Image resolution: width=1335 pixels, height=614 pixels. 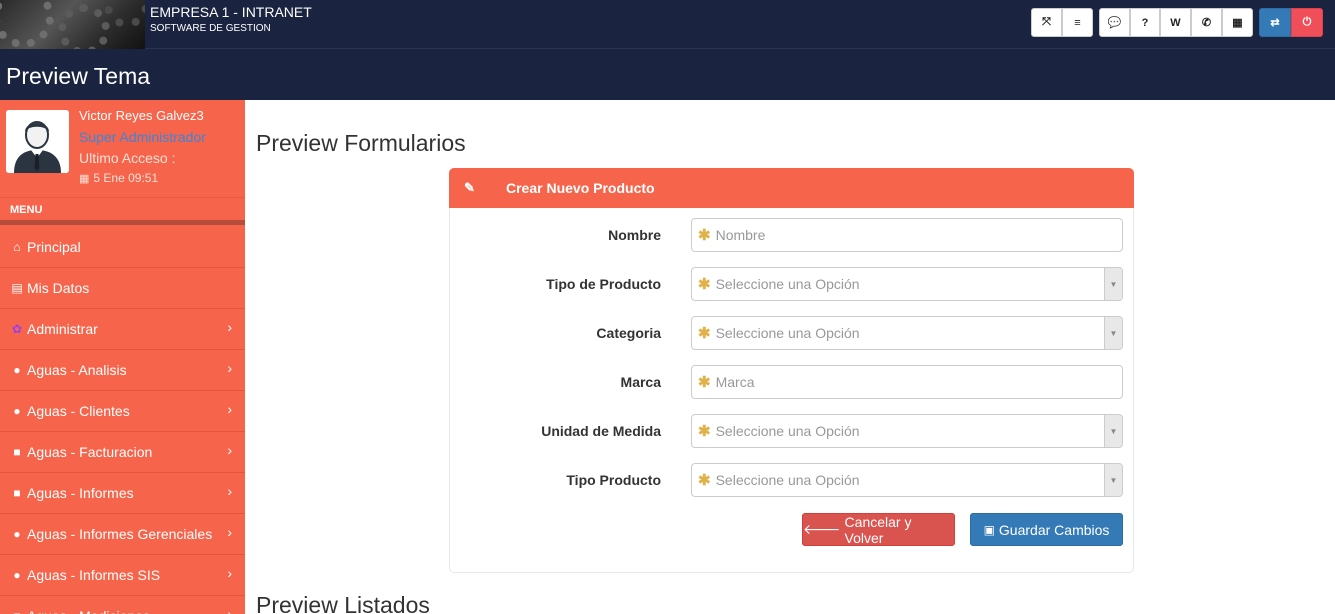 I want to click on field-label: Nombre, so click(x=634, y=235).